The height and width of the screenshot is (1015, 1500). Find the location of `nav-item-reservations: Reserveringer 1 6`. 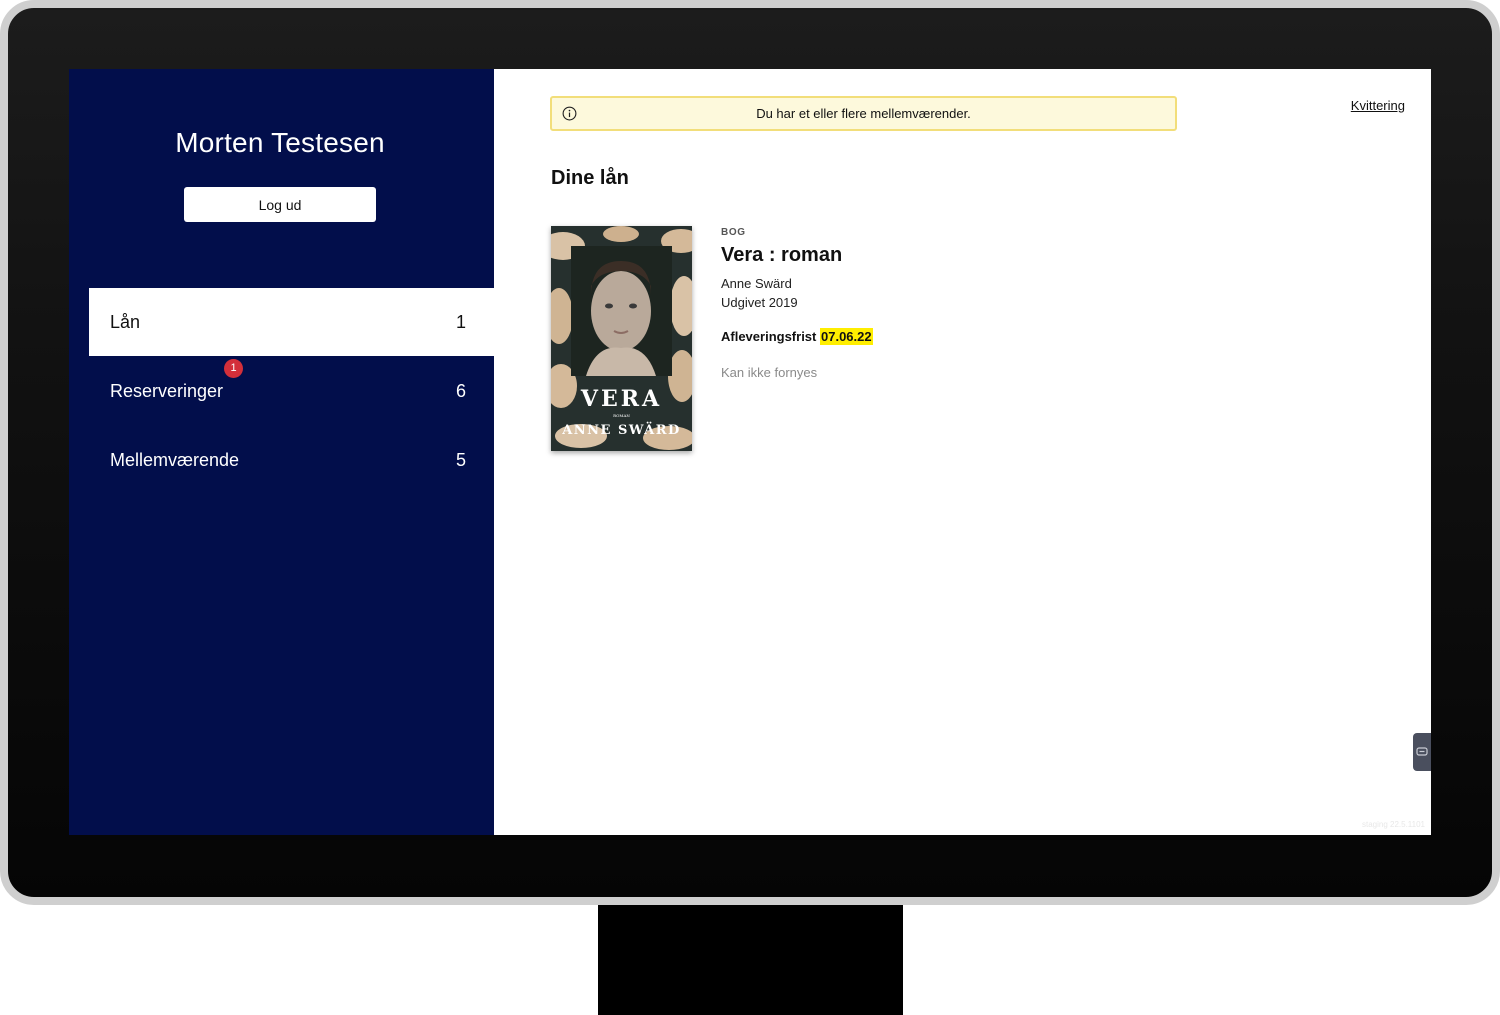

nav-item-reservations: Reserveringer 1 6 is located at coordinates (291, 391).